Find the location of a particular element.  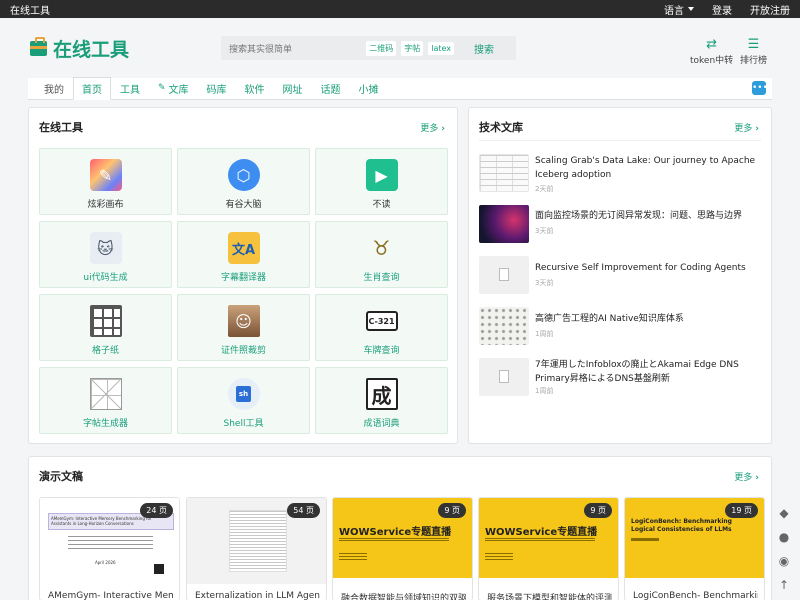

tool-card: ▶ 不读 is located at coordinates (381, 181).